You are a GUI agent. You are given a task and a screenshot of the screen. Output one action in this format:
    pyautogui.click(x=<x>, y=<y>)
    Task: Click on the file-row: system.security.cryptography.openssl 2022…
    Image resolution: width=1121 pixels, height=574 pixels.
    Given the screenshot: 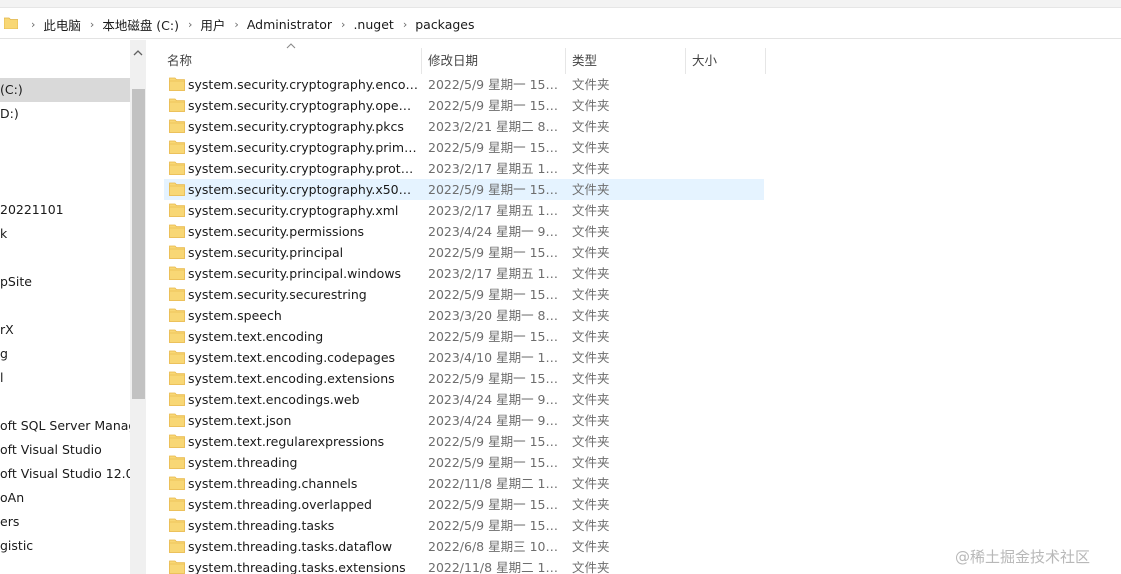 What is the action you would take?
    pyautogui.click(x=464, y=105)
    